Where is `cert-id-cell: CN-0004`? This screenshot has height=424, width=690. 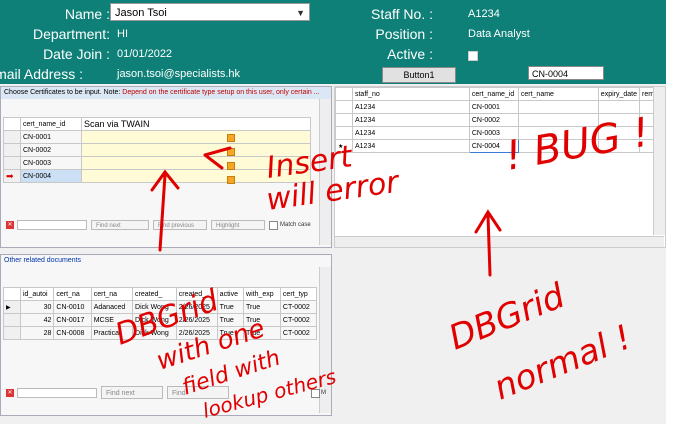 cert-id-cell: CN-0004 is located at coordinates (493, 146).